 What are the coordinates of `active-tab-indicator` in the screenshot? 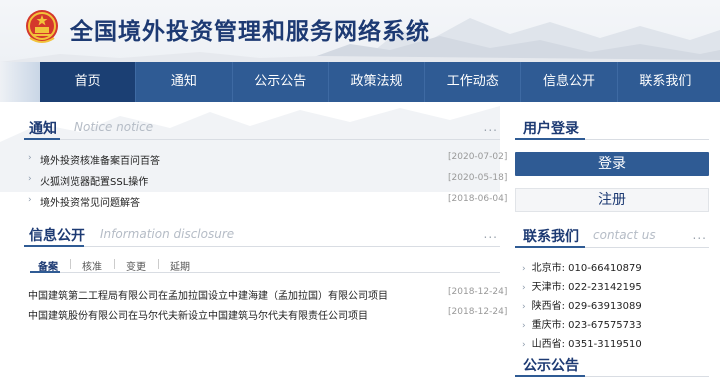 It's located at (45, 272).